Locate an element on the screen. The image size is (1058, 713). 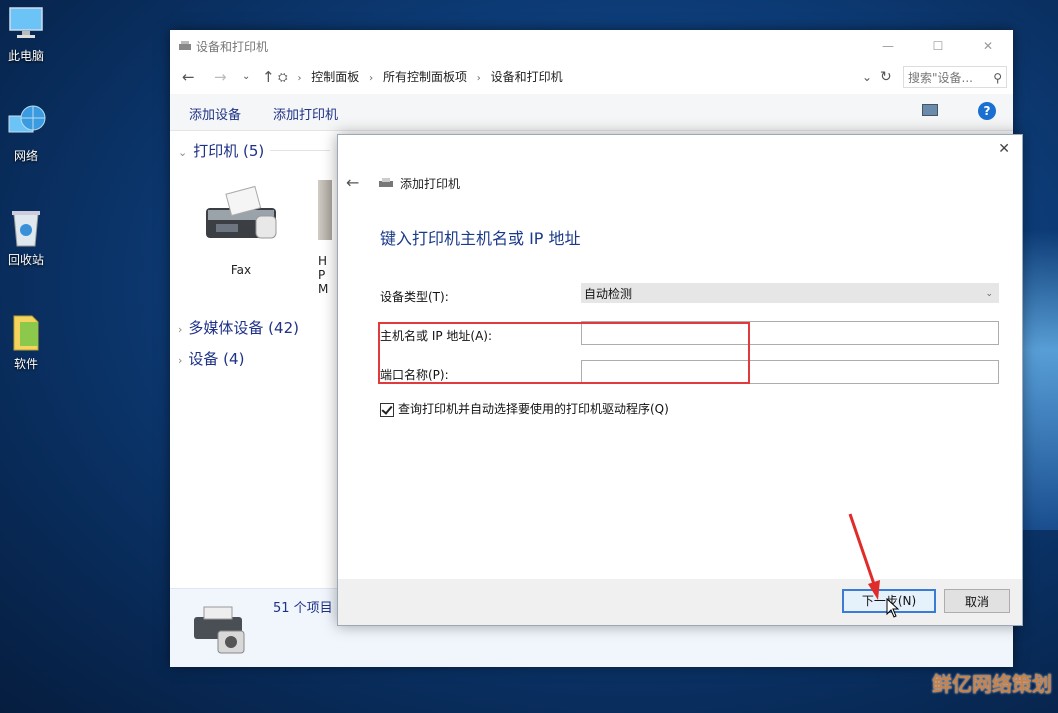
address-dropdown-icon: ⌄ is located at coordinates (867, 77).